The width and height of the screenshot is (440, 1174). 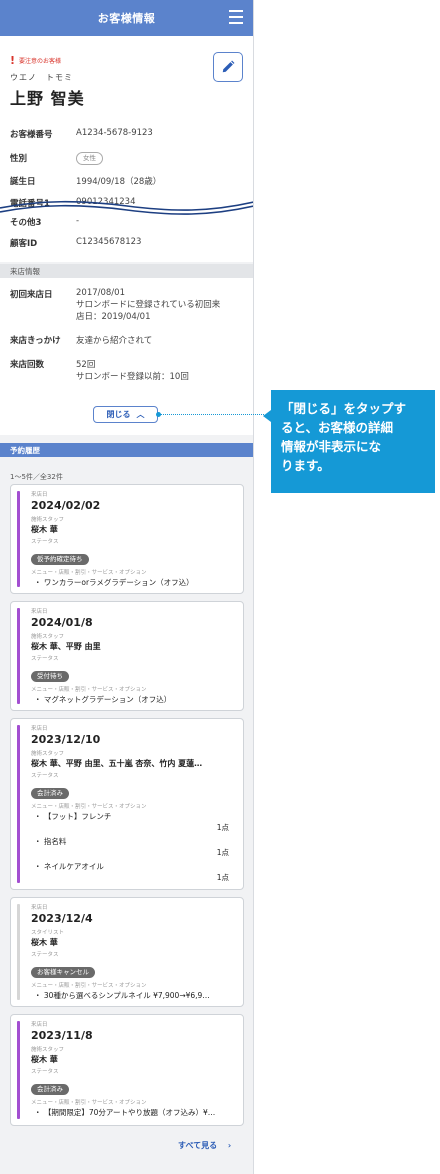 I want to click on menu-item: ・ 指名料, so click(x=50, y=841).